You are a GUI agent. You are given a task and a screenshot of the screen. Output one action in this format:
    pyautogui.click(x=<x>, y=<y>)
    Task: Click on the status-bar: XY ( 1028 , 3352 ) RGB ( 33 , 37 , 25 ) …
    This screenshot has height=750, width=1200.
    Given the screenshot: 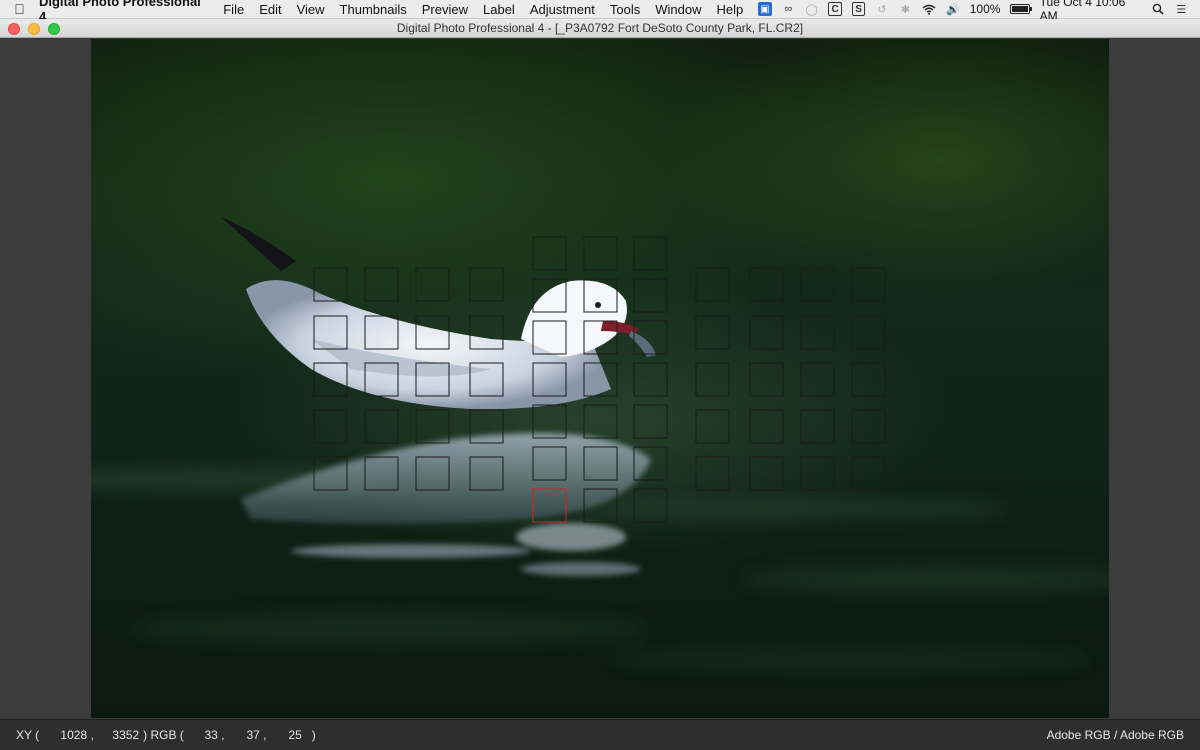 What is the action you would take?
    pyautogui.click(x=600, y=734)
    